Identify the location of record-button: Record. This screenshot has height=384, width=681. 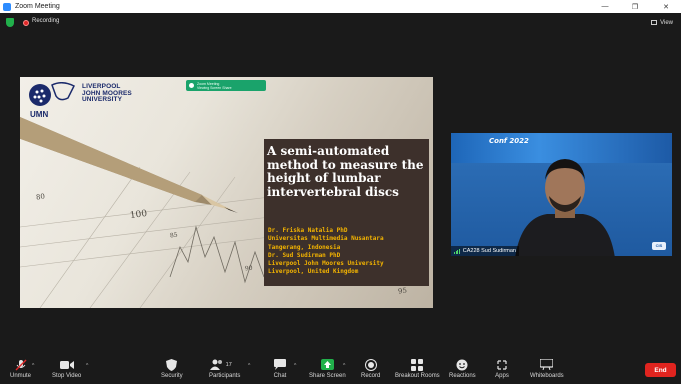
(370, 368).